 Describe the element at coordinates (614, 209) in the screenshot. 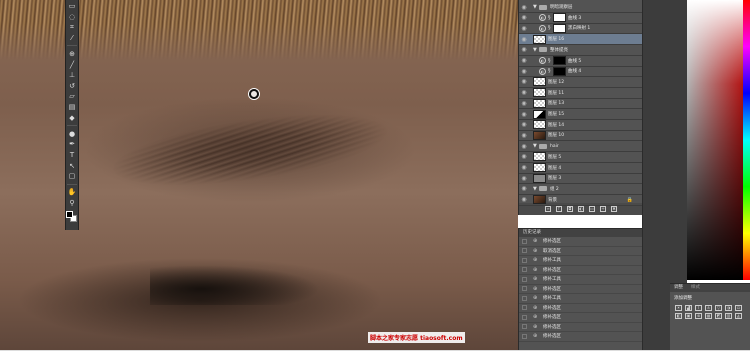

I see `trash-icon: ✖` at that location.